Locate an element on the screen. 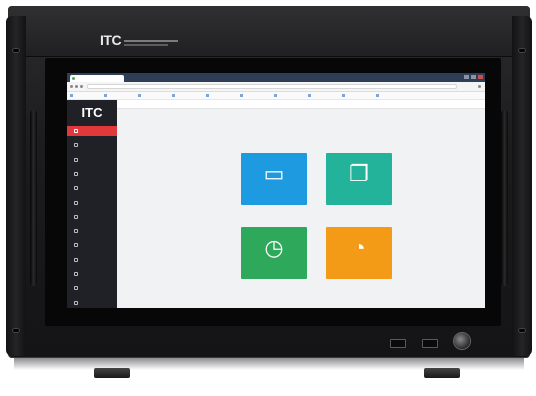 Image resolution: width=536 pixels, height=396 pixels. copy-icon: ❐ is located at coordinates (359, 173).